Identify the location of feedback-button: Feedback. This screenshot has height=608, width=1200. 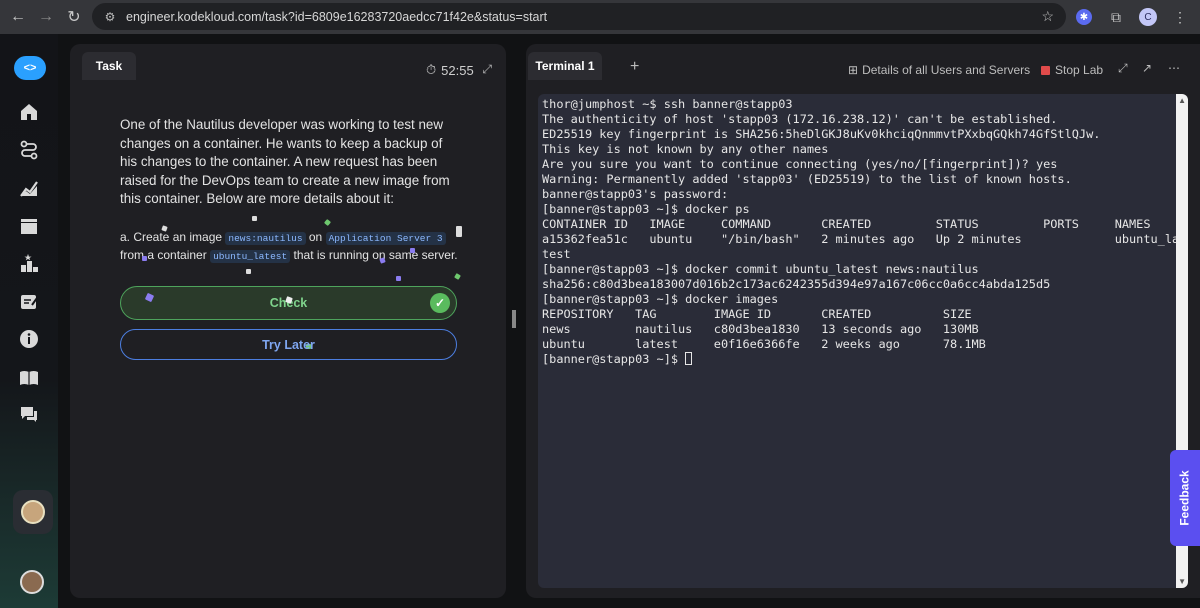
(1185, 498).